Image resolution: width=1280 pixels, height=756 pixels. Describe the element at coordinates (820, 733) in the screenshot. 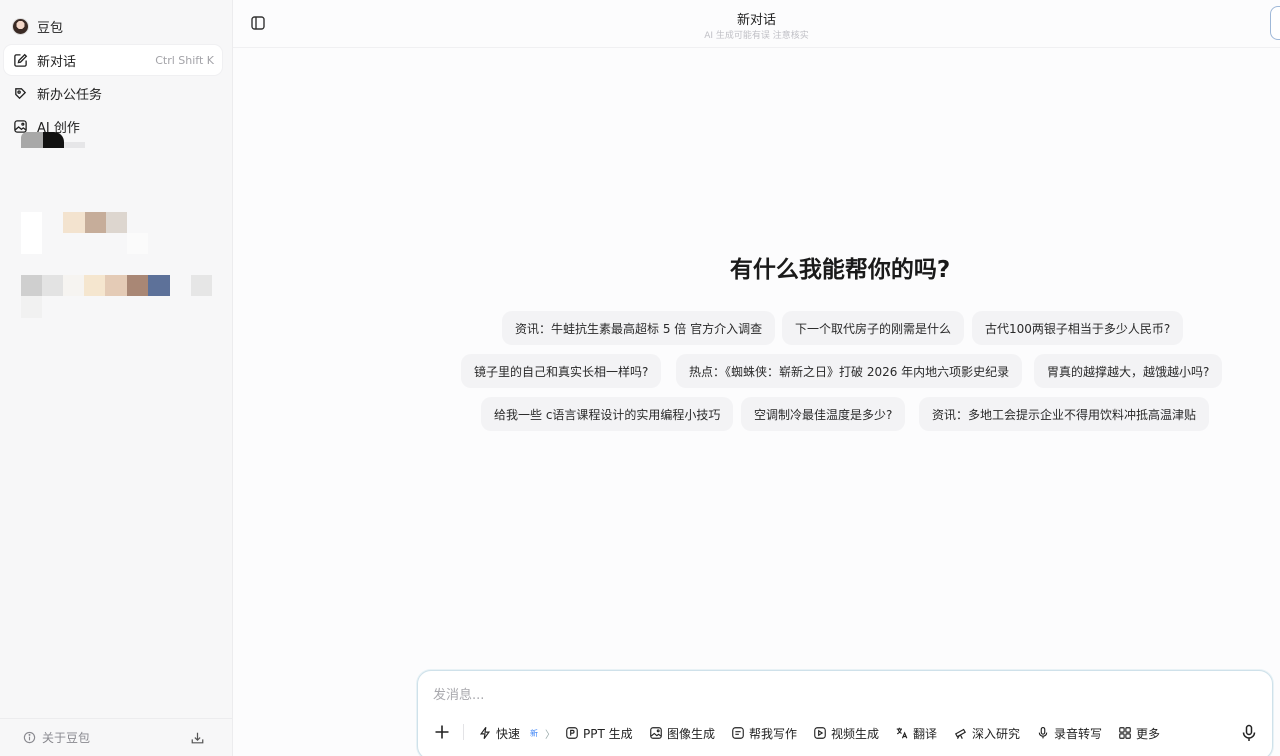

I see `video-icon` at that location.